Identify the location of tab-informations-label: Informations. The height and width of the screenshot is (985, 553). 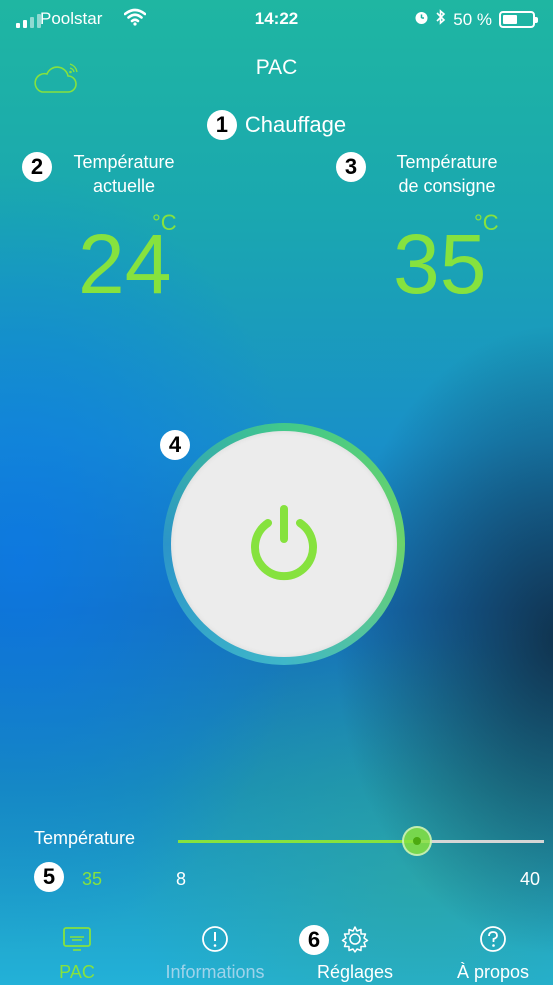
(215, 972).